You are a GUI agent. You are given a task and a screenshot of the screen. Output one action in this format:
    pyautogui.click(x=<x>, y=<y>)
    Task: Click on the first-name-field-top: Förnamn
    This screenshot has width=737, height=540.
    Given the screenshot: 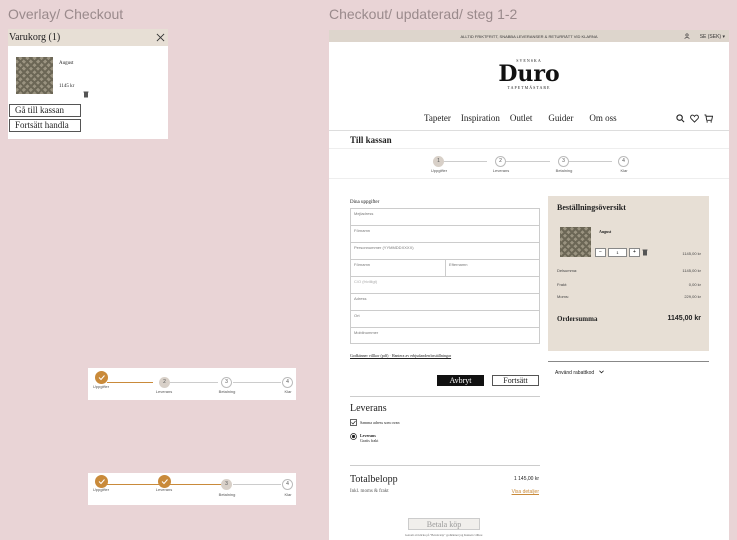 What is the action you would take?
    pyautogui.click(x=445, y=233)
    